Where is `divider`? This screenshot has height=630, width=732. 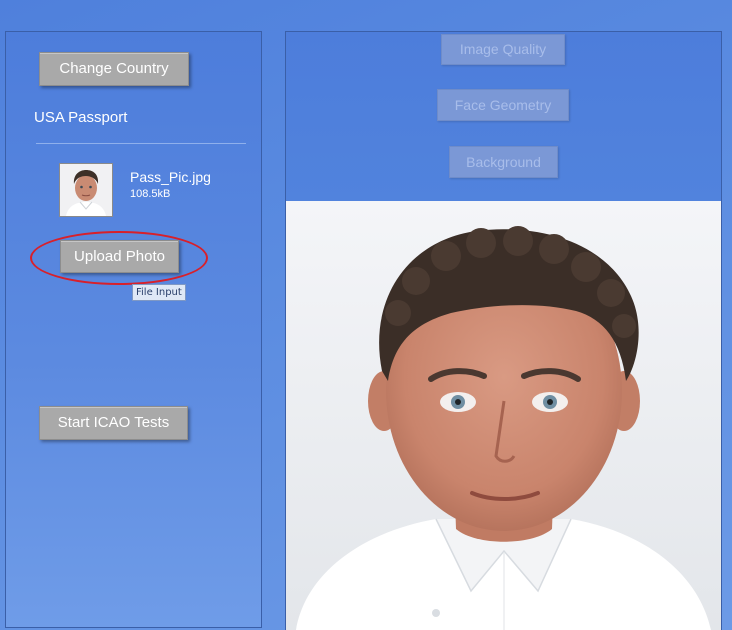 divider is located at coordinates (141, 143).